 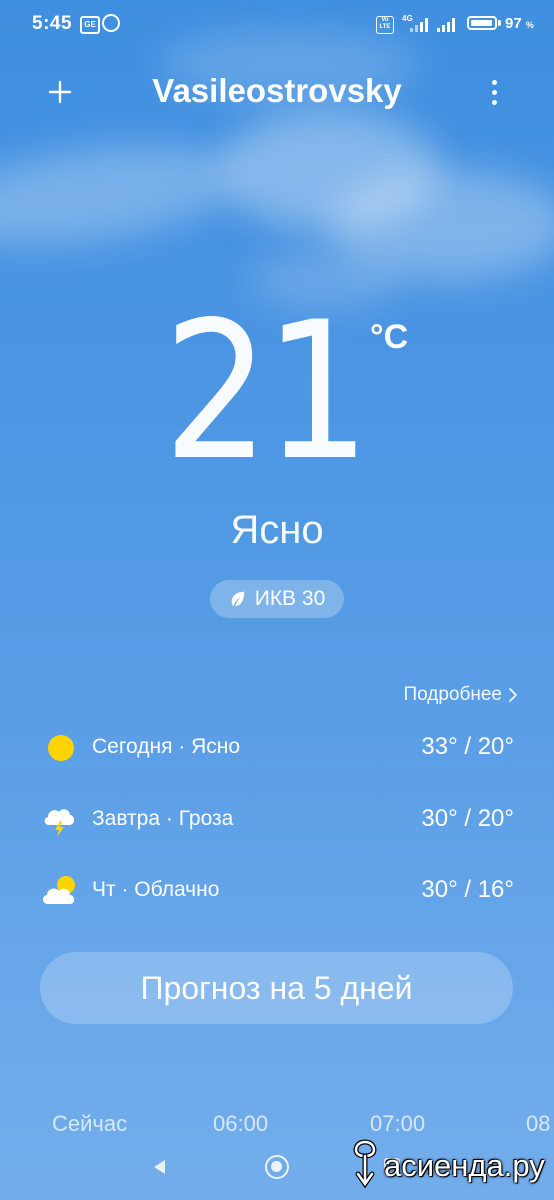 I want to click on battery-percent: 97 %, so click(x=519, y=23).